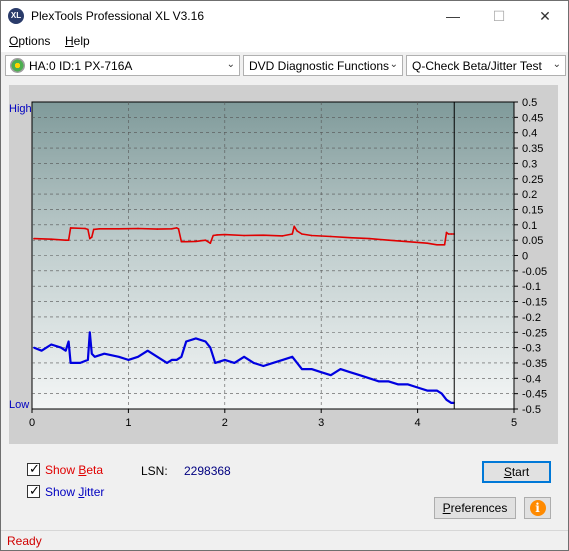 The image size is (569, 551). What do you see at coordinates (534, 303) in the screenshot?
I see `y-tick-label: -0.15` at bounding box center [534, 303].